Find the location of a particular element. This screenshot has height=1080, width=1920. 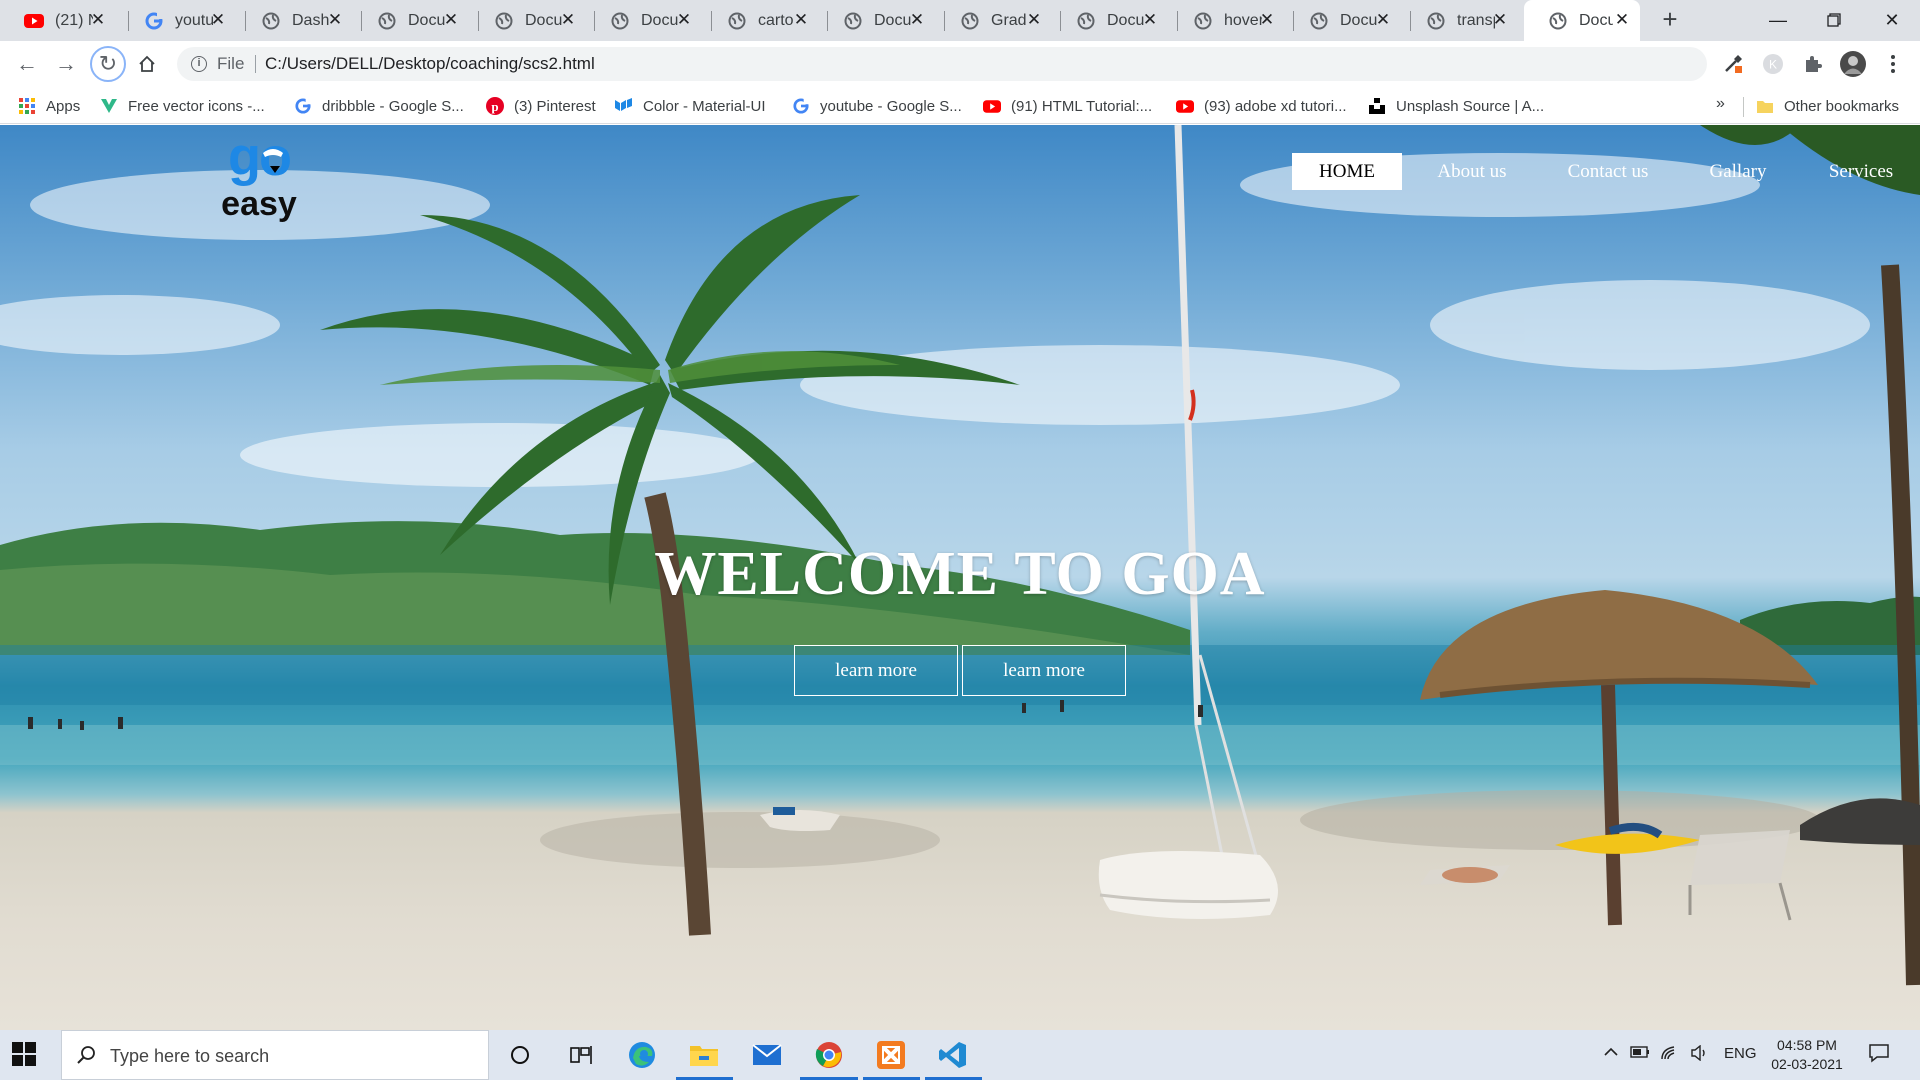

browser-tab: youtu ✕ is located at coordinates (178, 20).